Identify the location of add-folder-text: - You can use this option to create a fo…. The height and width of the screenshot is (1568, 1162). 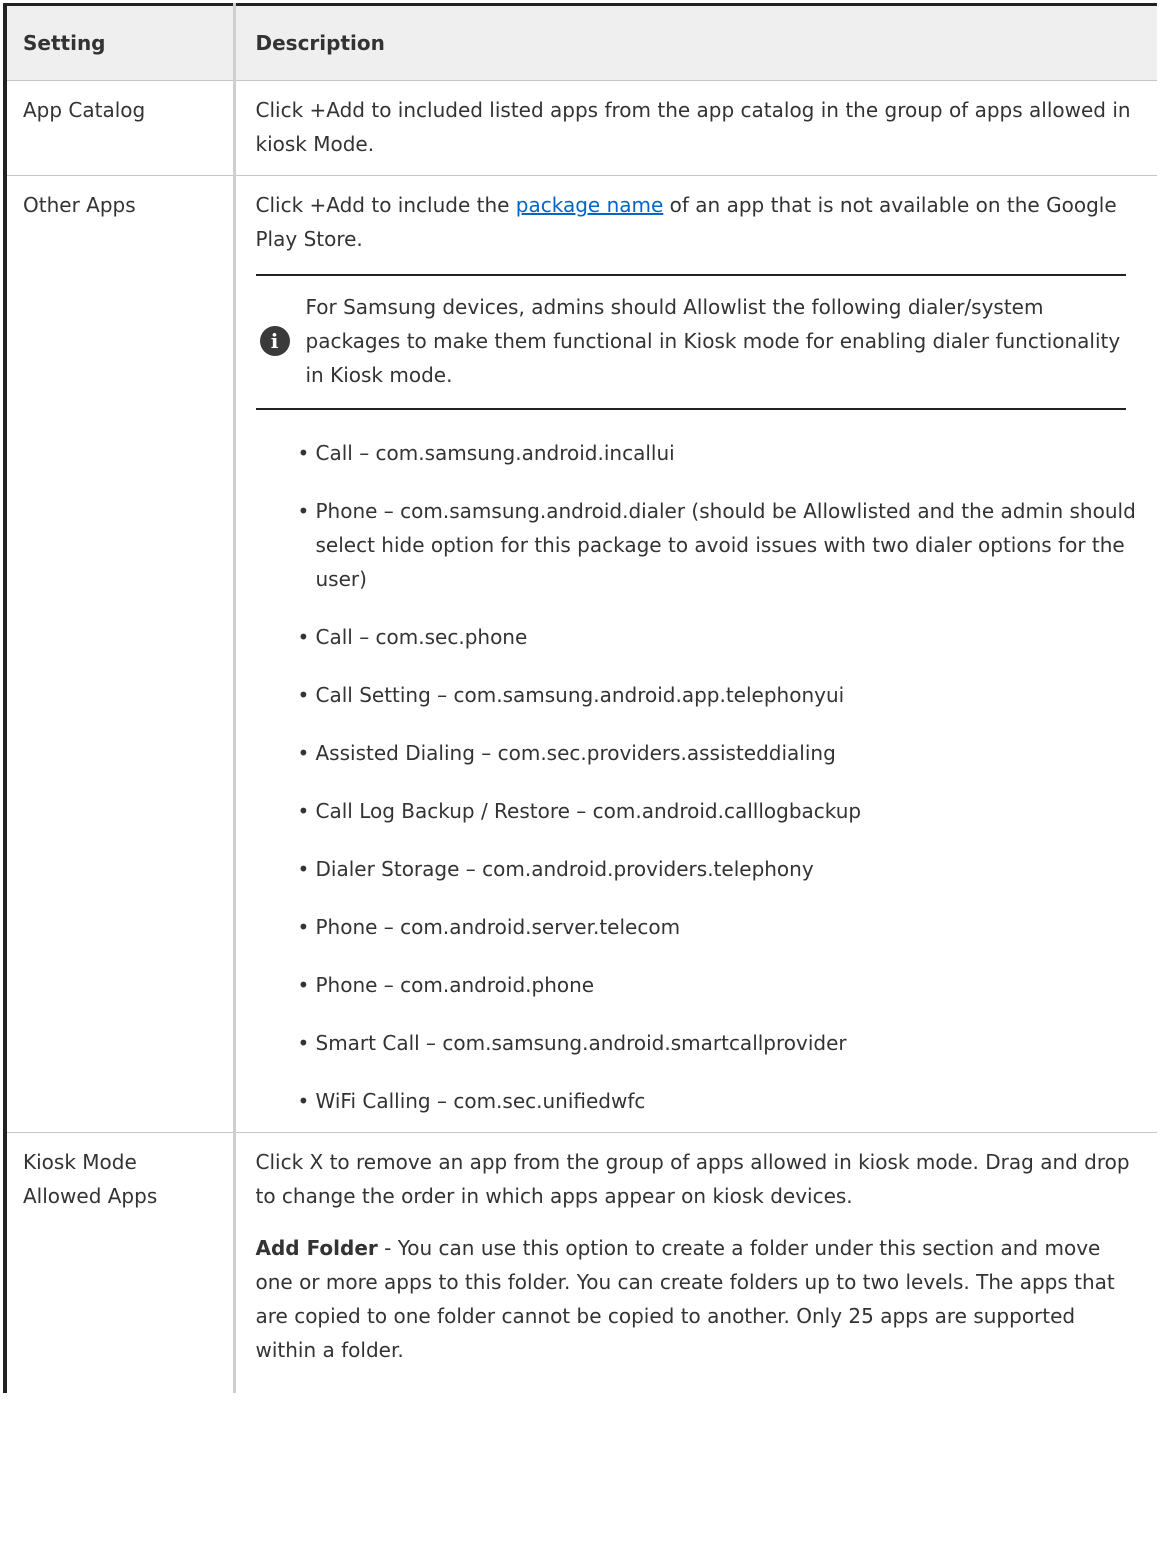
(685, 1299).